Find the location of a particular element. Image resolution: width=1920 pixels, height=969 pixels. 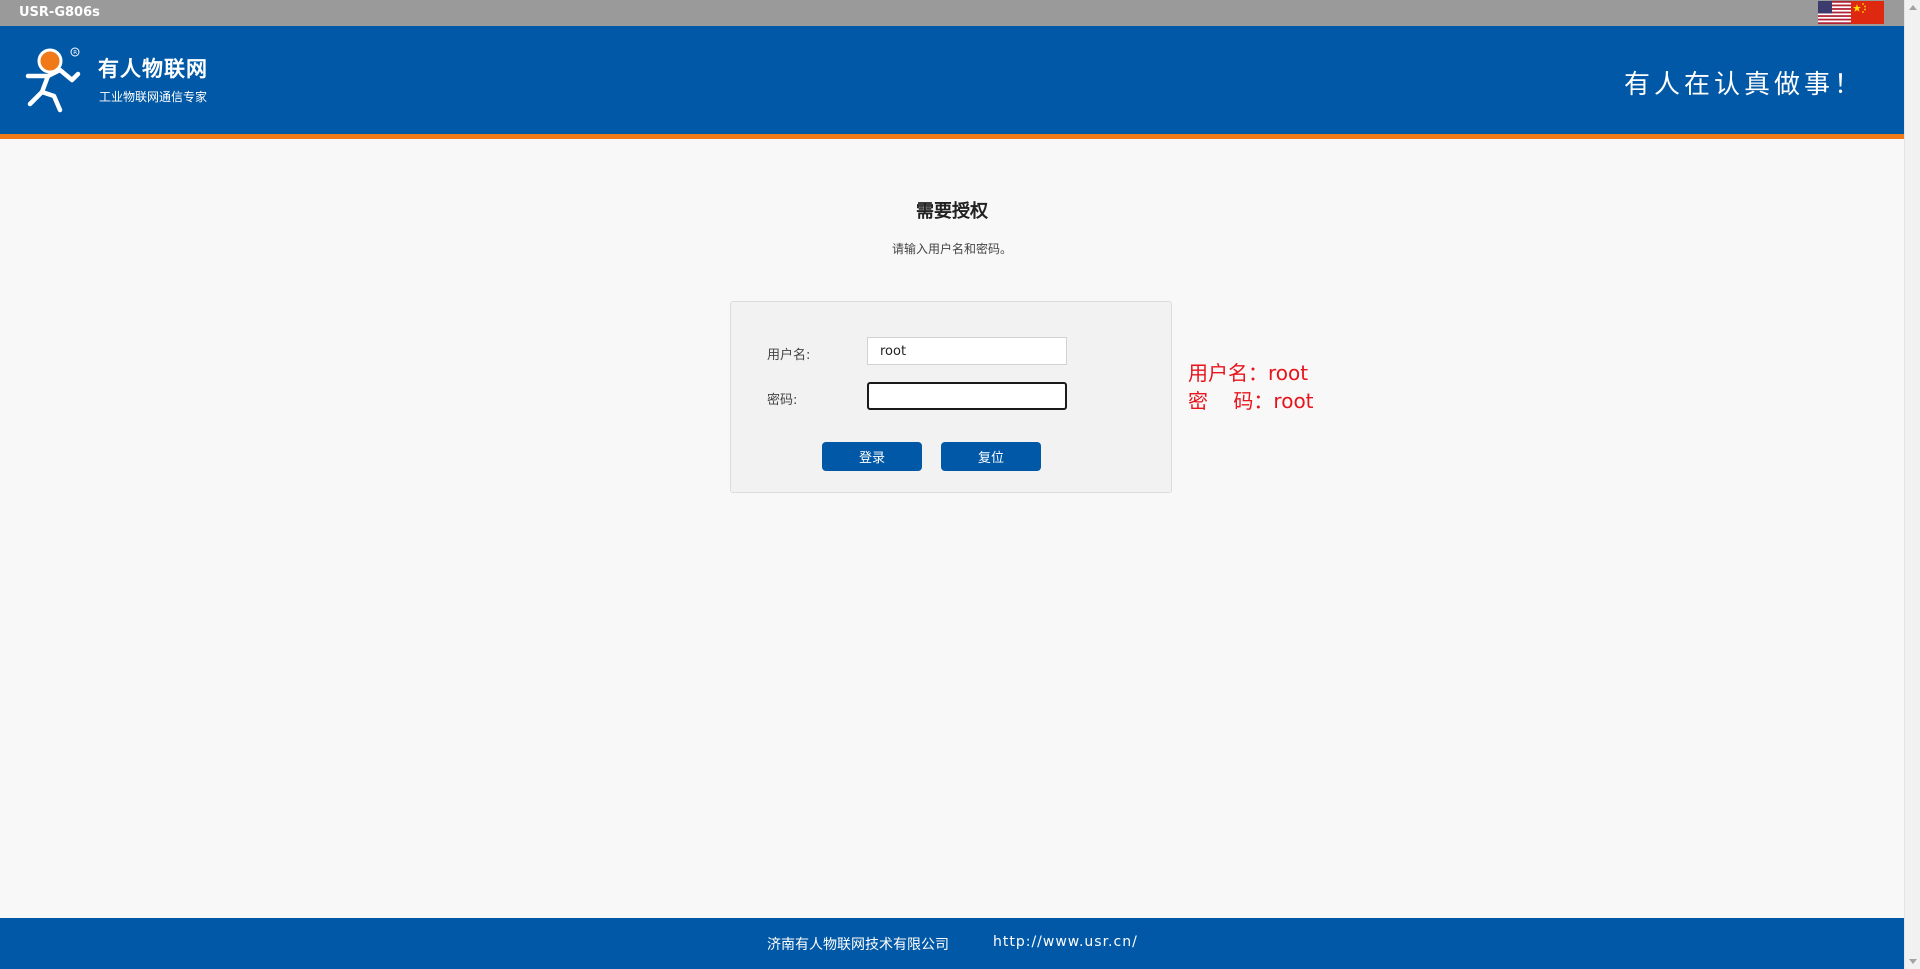

login-button: 登录 is located at coordinates (872, 456).